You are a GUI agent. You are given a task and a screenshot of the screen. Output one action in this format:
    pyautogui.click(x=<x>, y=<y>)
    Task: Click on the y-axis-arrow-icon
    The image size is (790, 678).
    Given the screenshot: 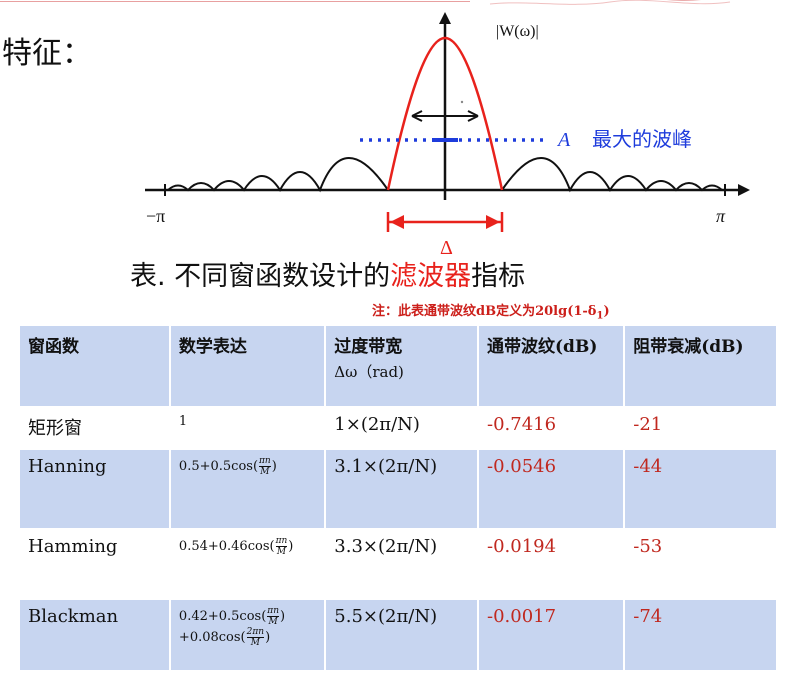 What is the action you would take?
    pyautogui.click(x=445, y=18)
    